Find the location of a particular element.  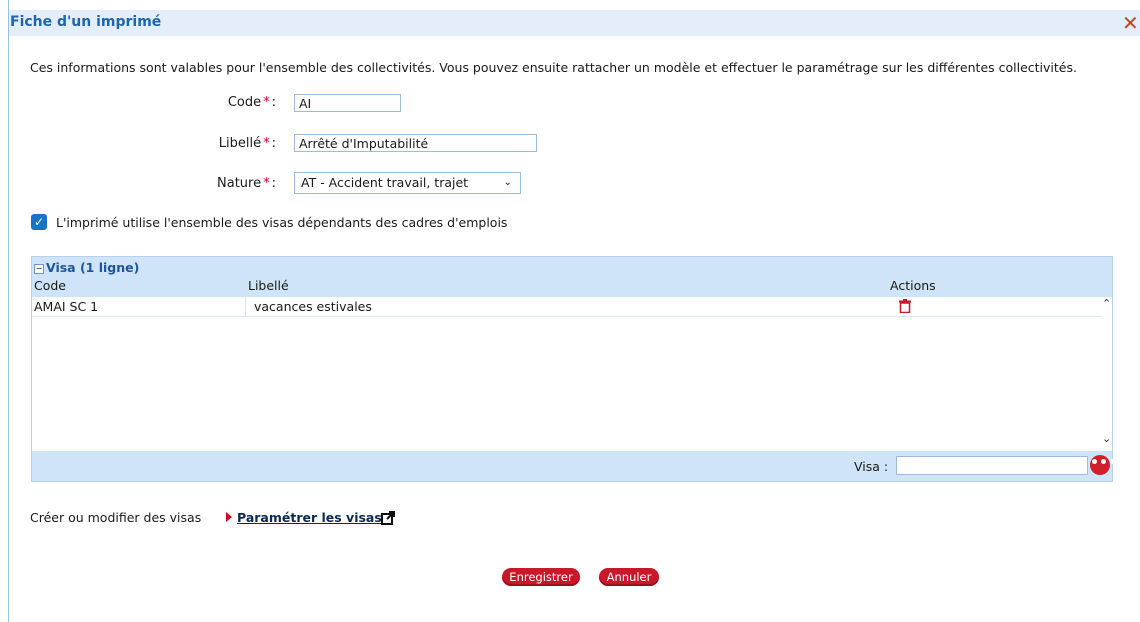

save-button: Enregistrer is located at coordinates (541, 577).